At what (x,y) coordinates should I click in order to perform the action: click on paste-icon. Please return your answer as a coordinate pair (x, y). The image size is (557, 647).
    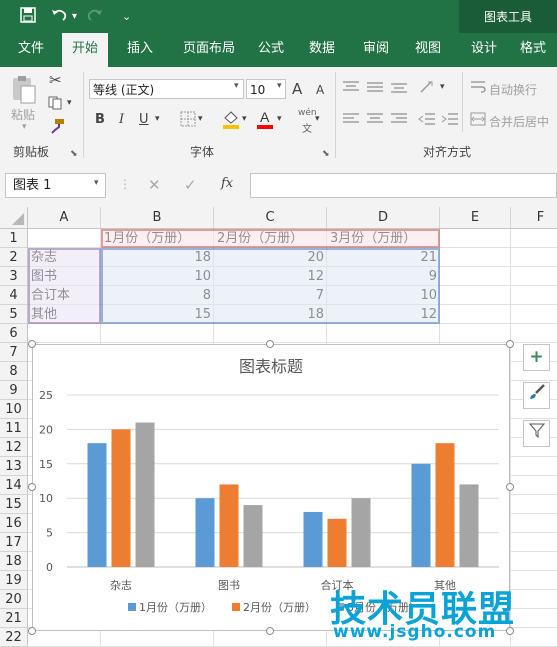
    Looking at the image, I should click on (24, 89).